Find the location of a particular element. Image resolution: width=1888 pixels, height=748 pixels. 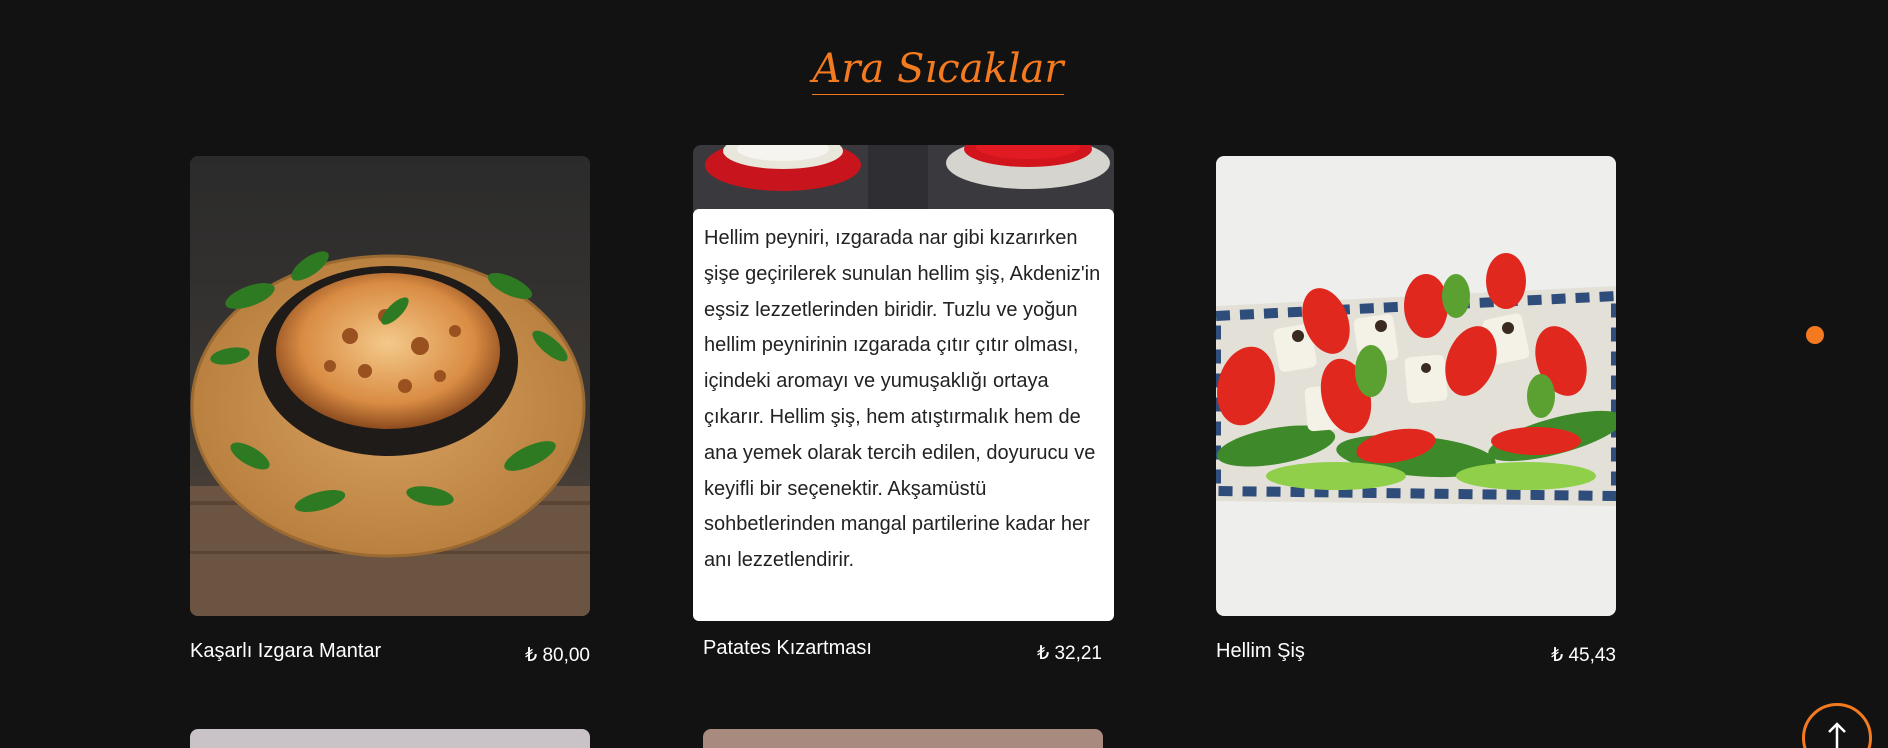

product-card: Kaşarlı Izgara Mantar ₺ 80,00 is located at coordinates (390, 411).